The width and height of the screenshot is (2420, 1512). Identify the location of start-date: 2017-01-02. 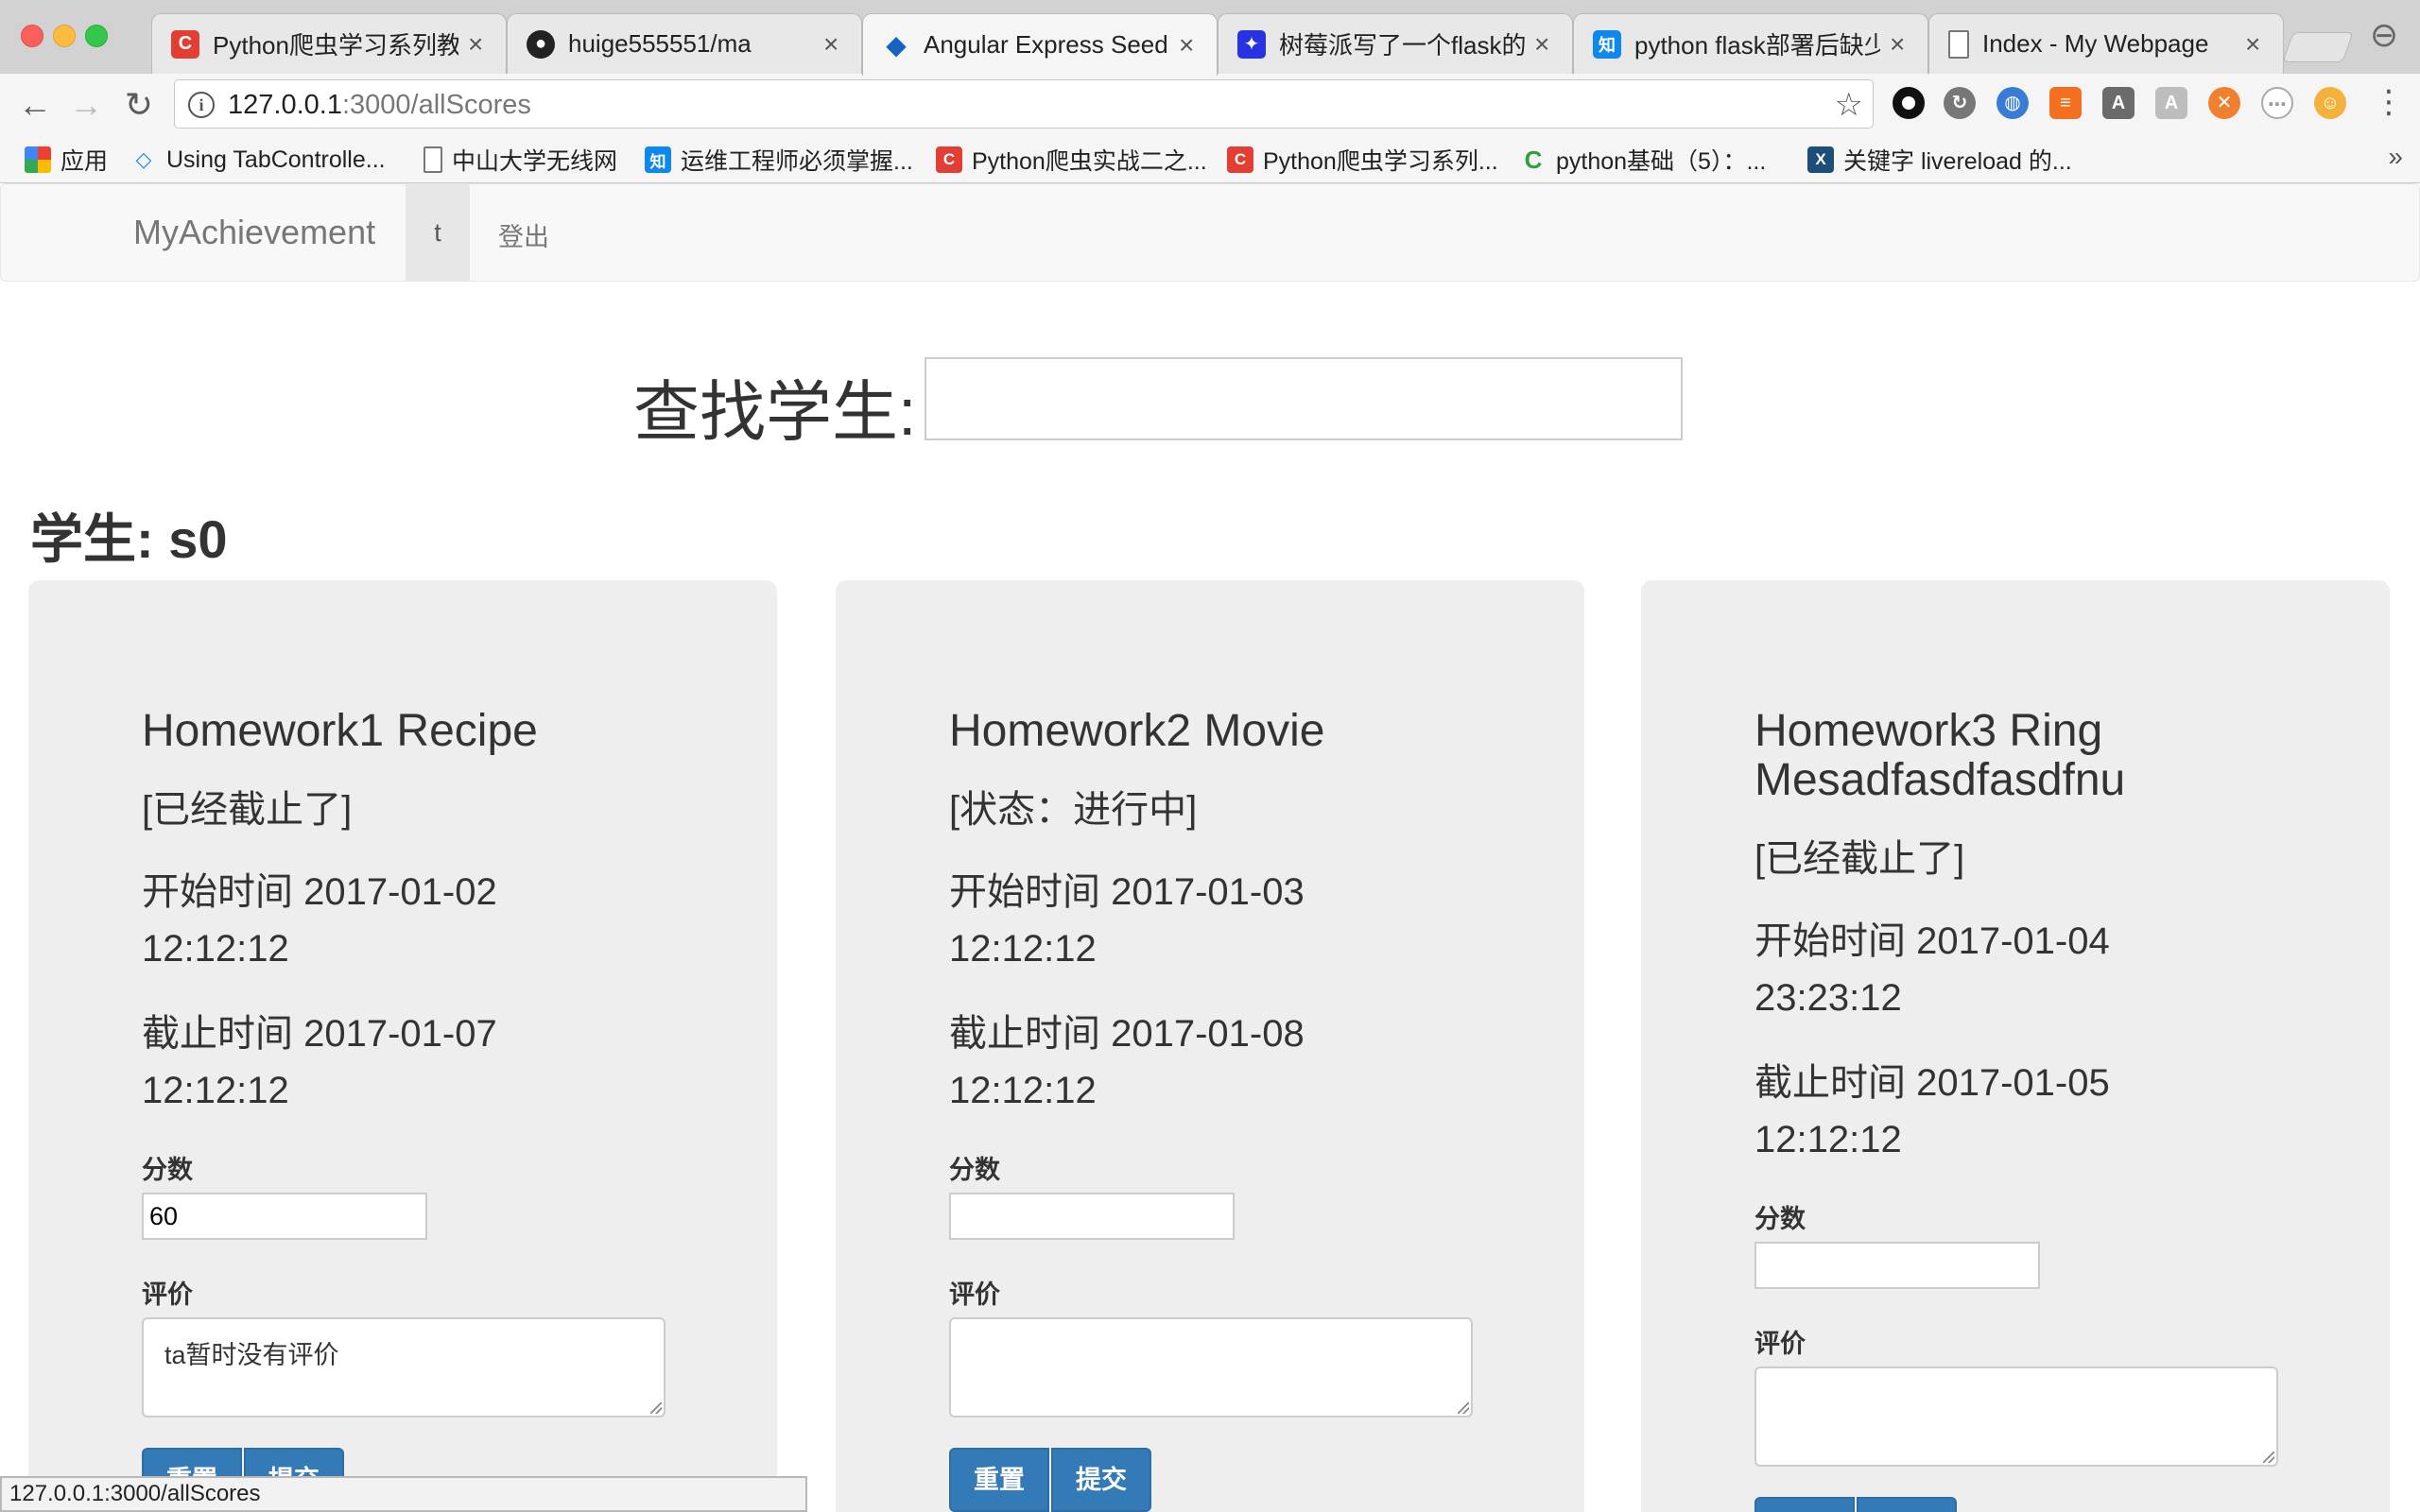
(400, 892).